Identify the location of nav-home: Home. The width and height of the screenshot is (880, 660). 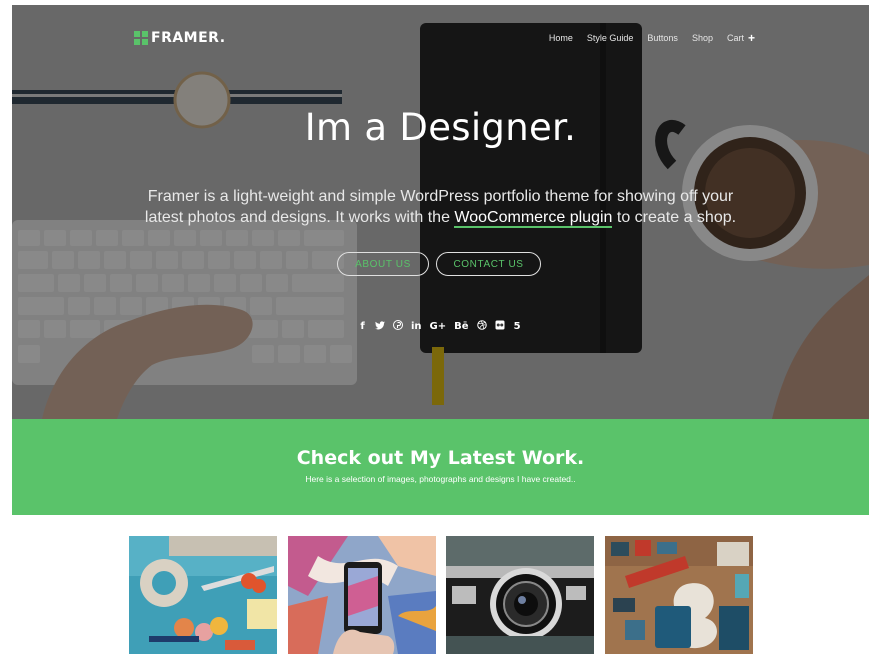
(561, 38).